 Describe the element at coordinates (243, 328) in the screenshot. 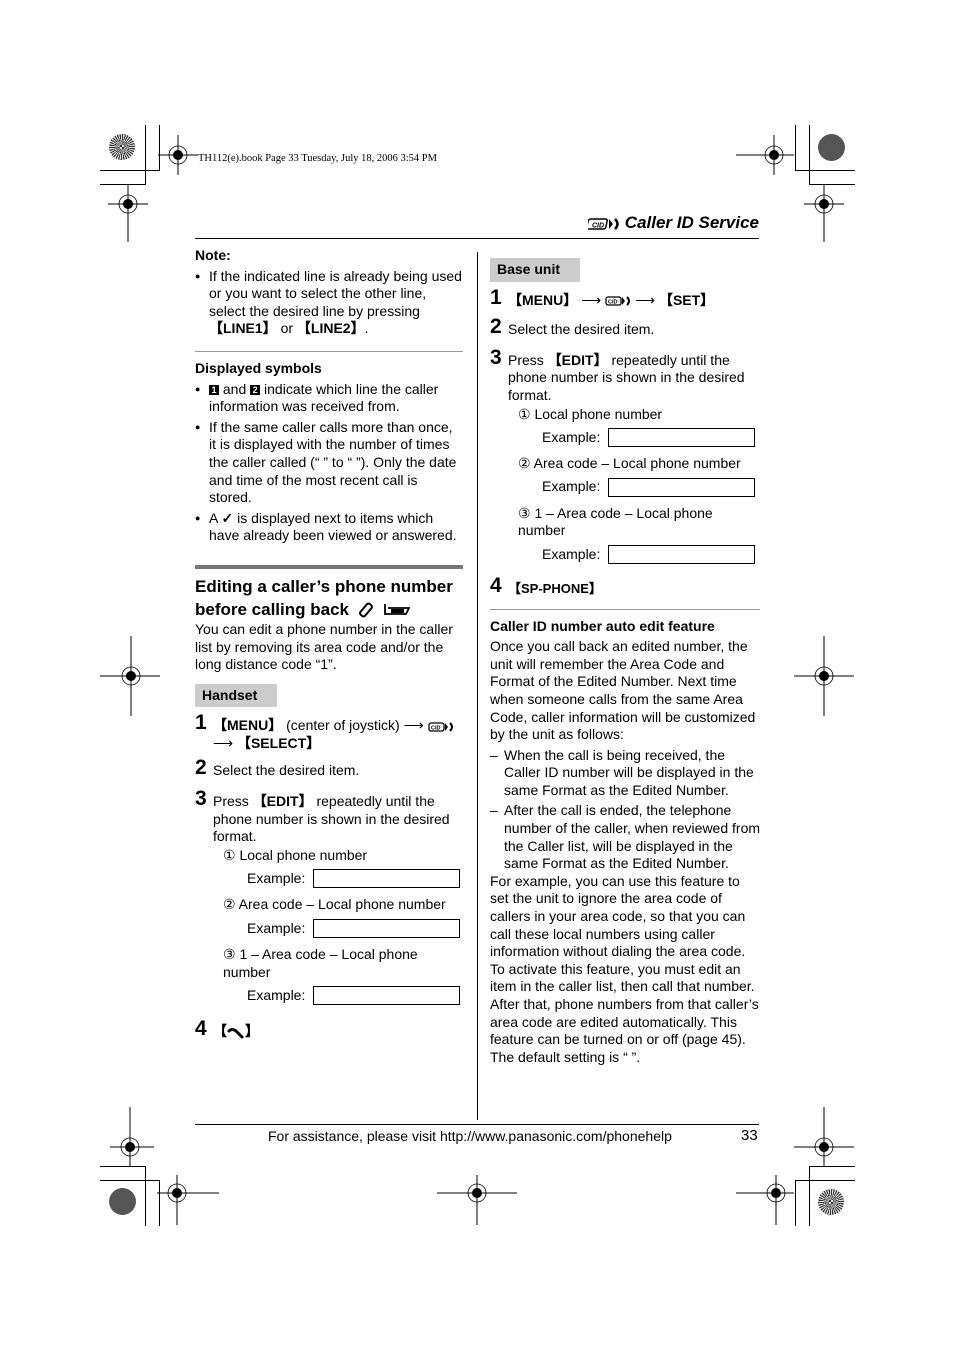

I see `line1-key: 【LINE1】` at that location.